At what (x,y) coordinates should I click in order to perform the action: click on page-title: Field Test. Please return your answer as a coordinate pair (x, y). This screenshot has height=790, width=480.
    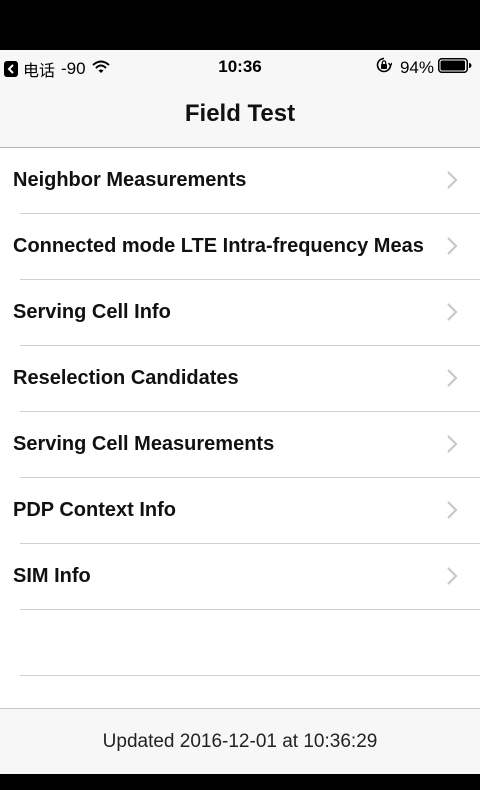
    Looking at the image, I should click on (240, 113).